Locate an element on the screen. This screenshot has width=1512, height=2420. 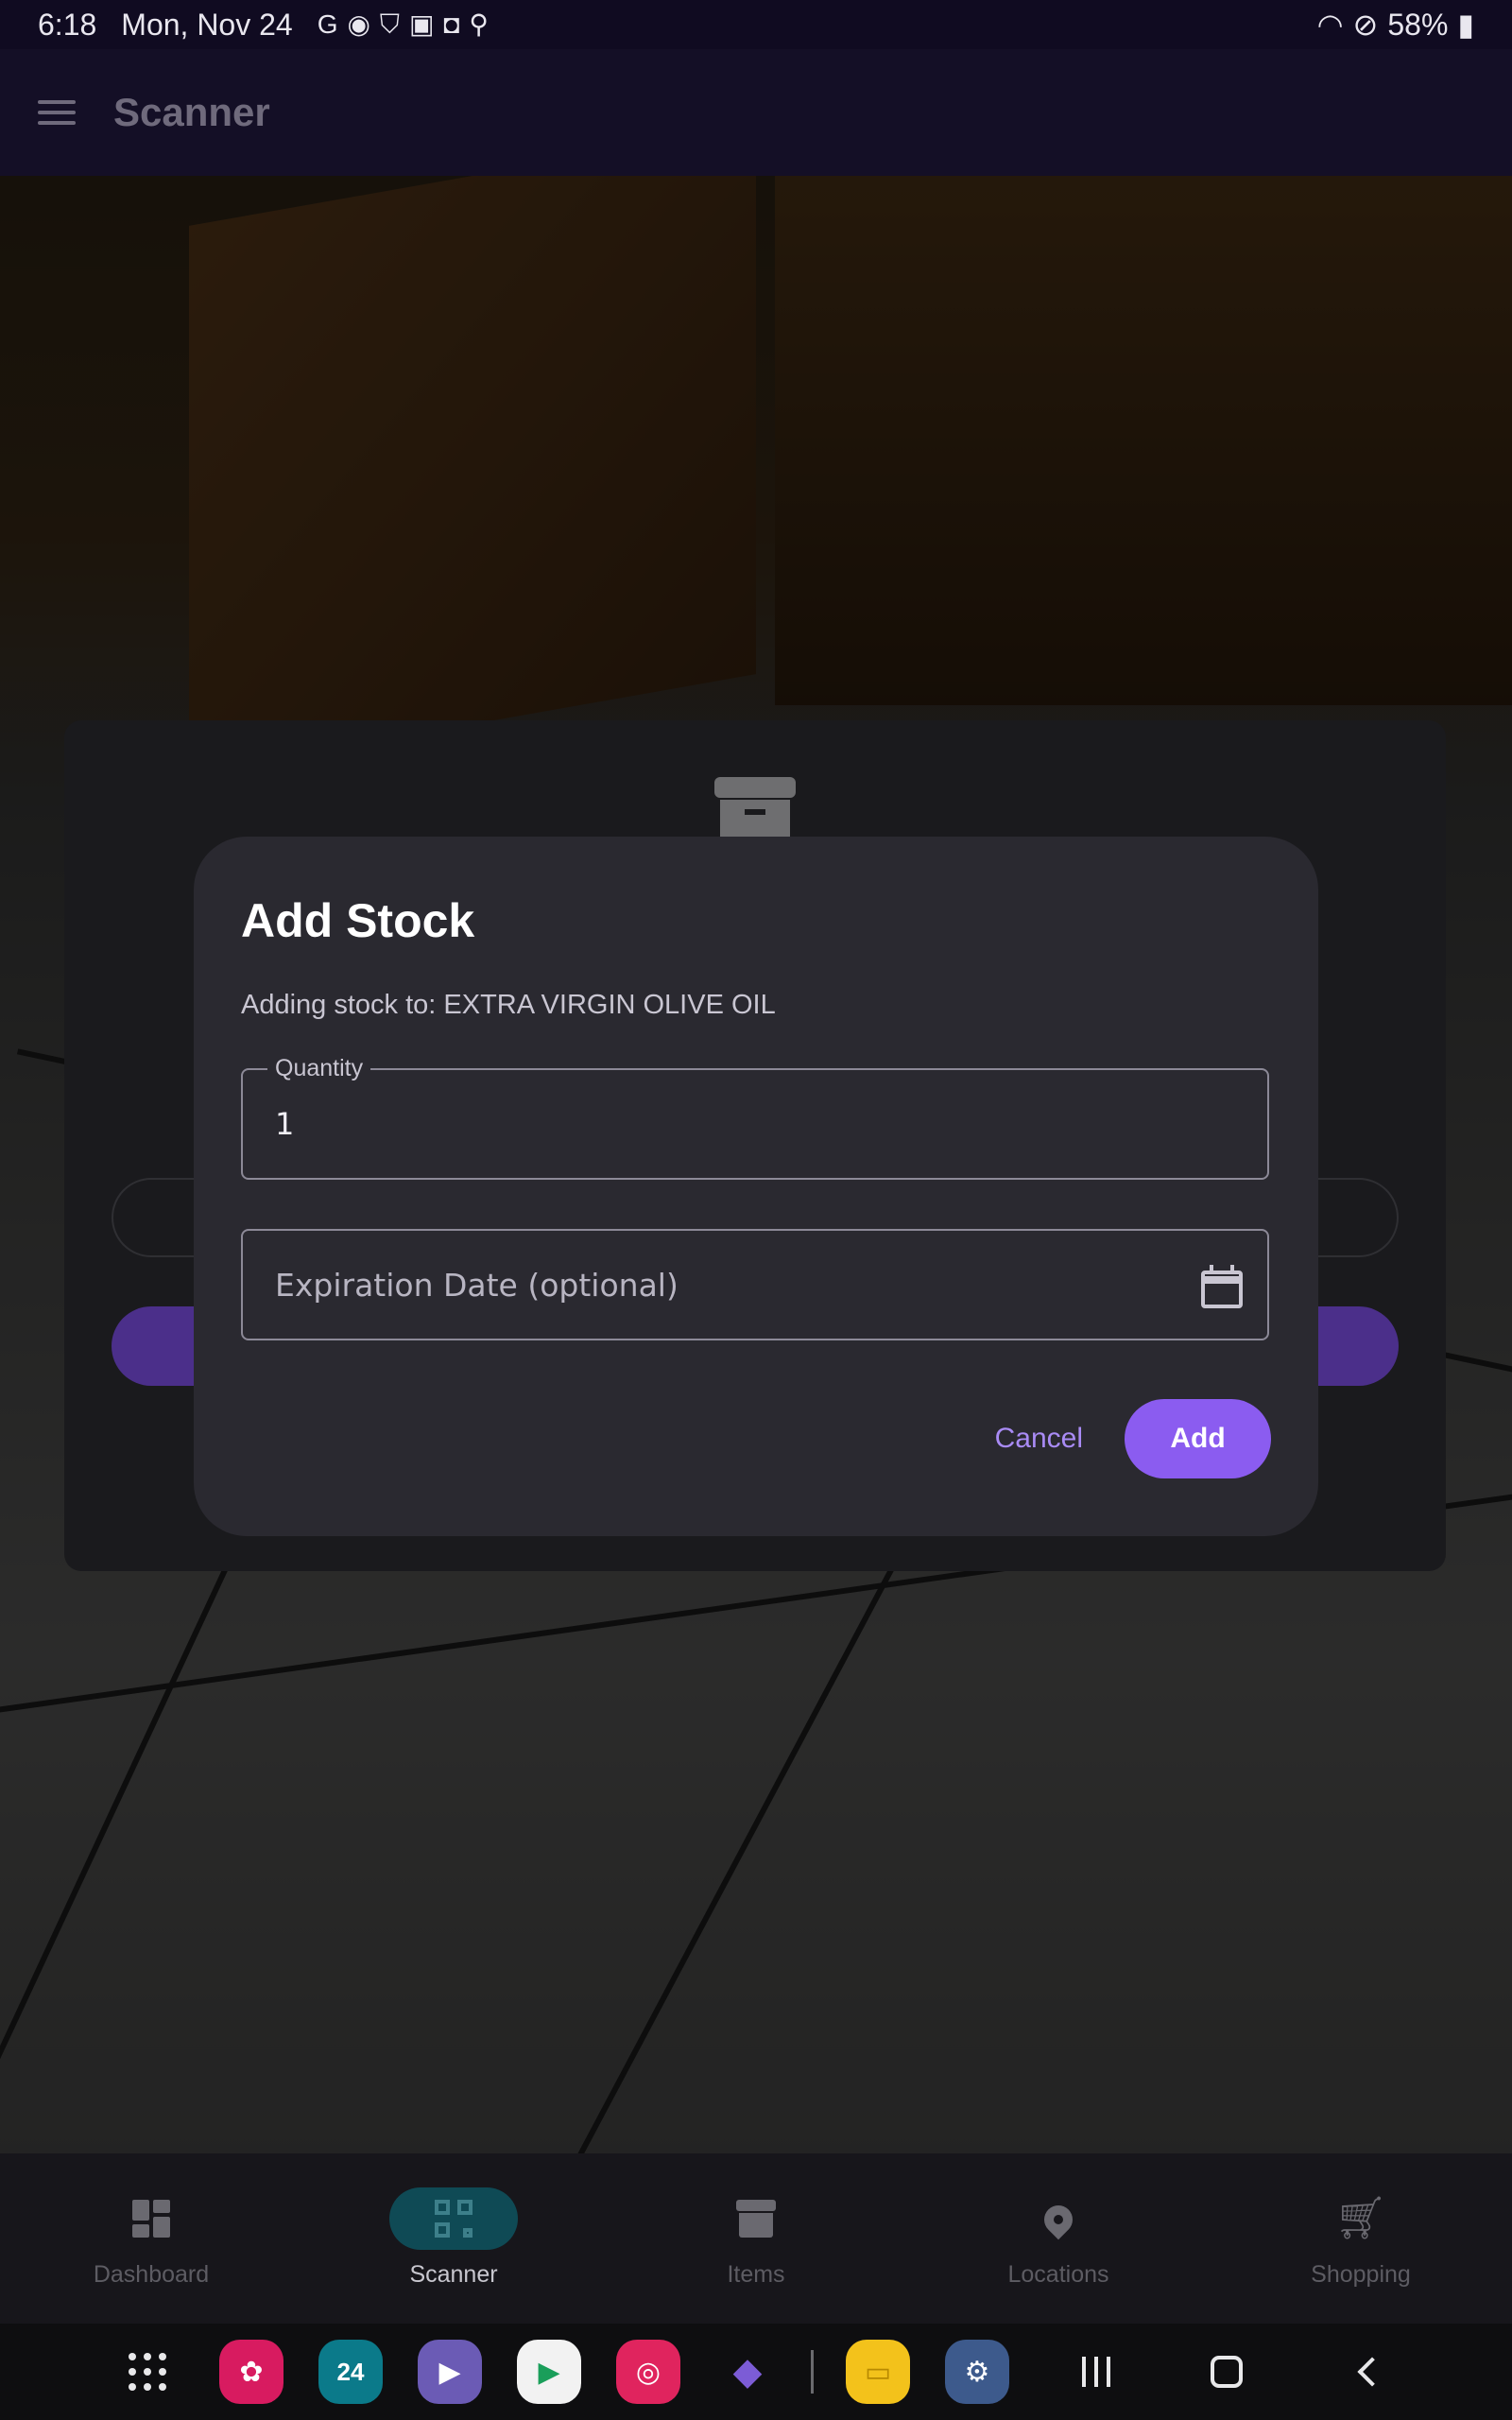
calendar-icon is located at coordinates (1222, 1286).